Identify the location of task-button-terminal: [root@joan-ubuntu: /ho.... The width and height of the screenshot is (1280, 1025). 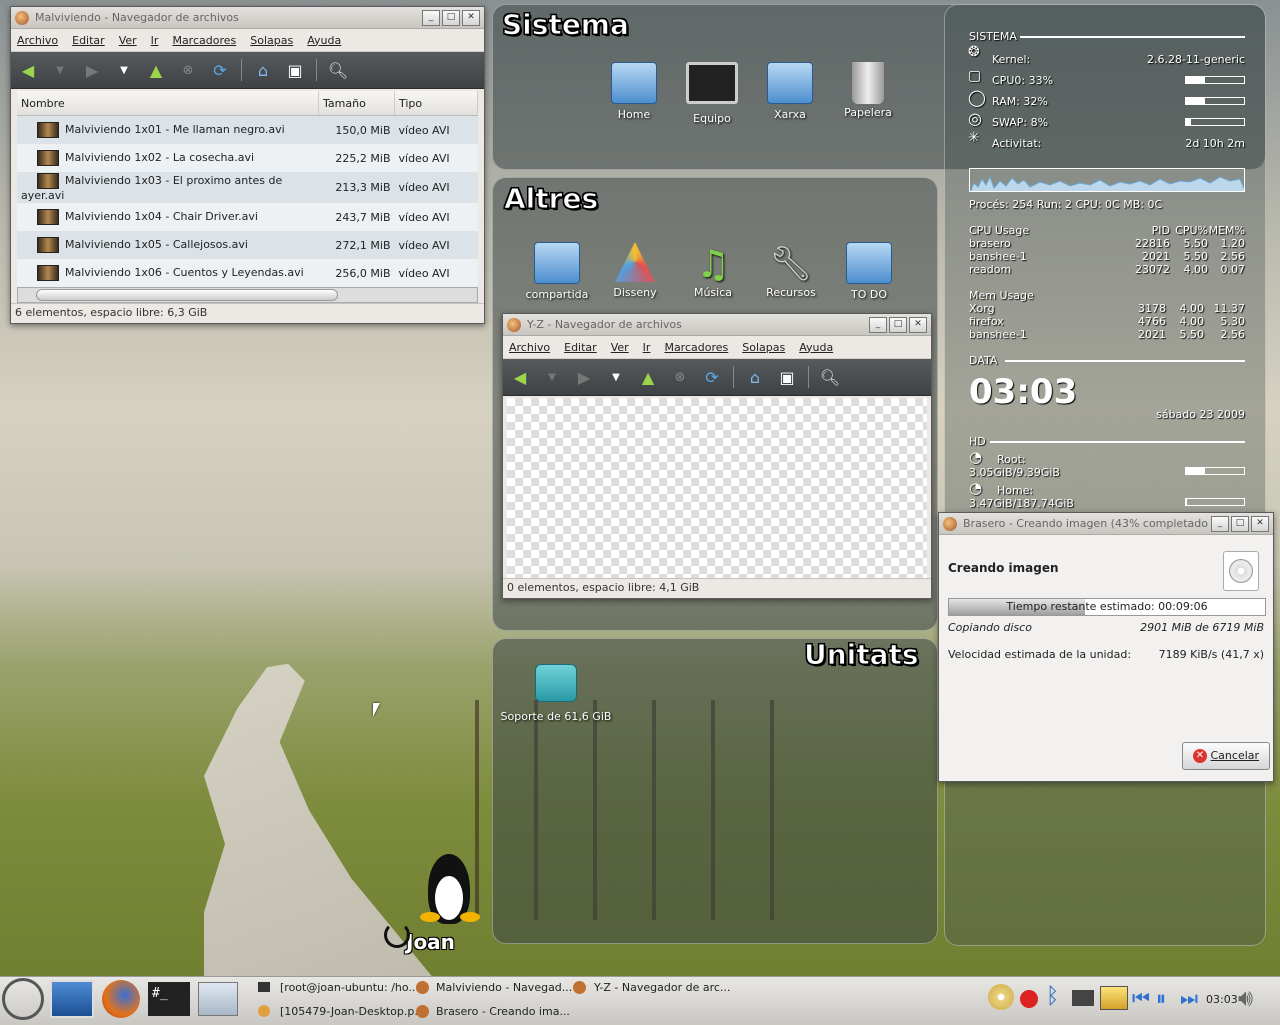
(349, 987).